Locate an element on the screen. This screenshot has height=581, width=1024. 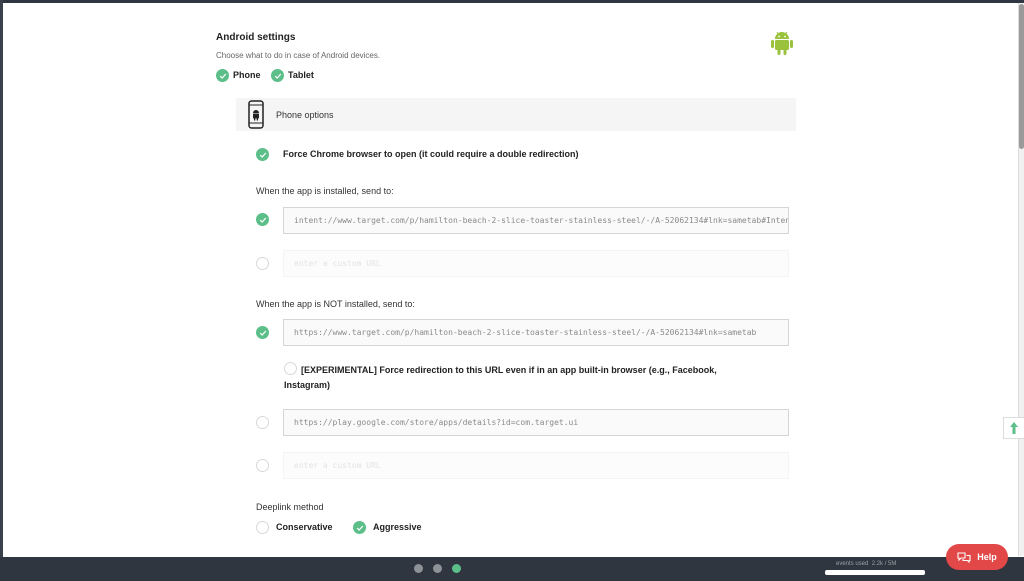
events-used-label: events used 2.2k / 5M is located at coordinates (866, 564).